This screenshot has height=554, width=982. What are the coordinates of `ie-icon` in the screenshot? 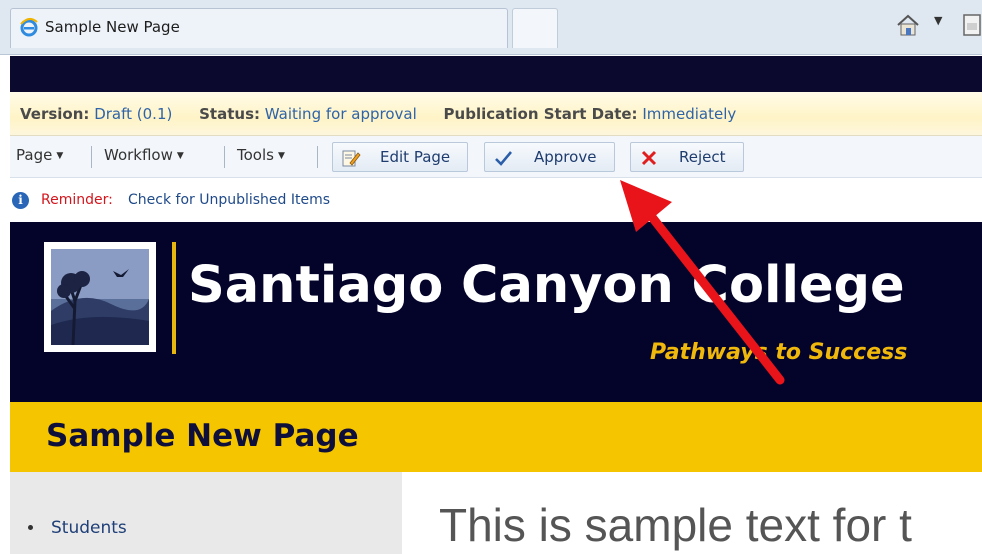 It's located at (29, 27).